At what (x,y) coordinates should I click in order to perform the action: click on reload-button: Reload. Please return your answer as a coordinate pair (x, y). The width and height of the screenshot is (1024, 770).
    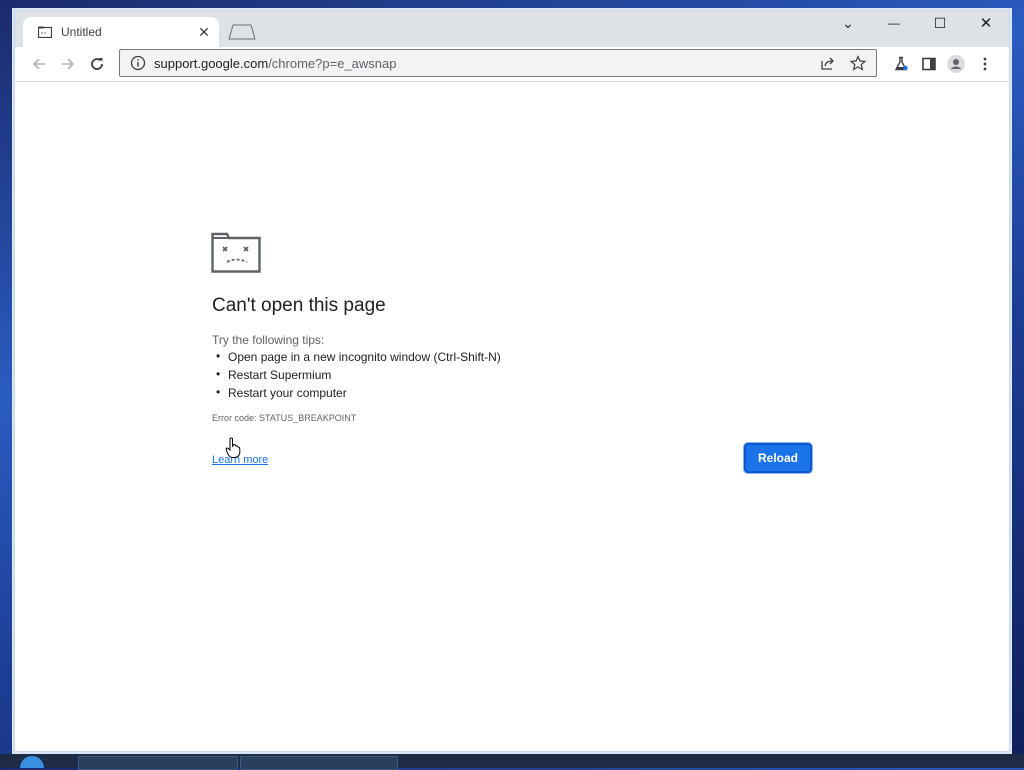
    Looking at the image, I should click on (778, 458).